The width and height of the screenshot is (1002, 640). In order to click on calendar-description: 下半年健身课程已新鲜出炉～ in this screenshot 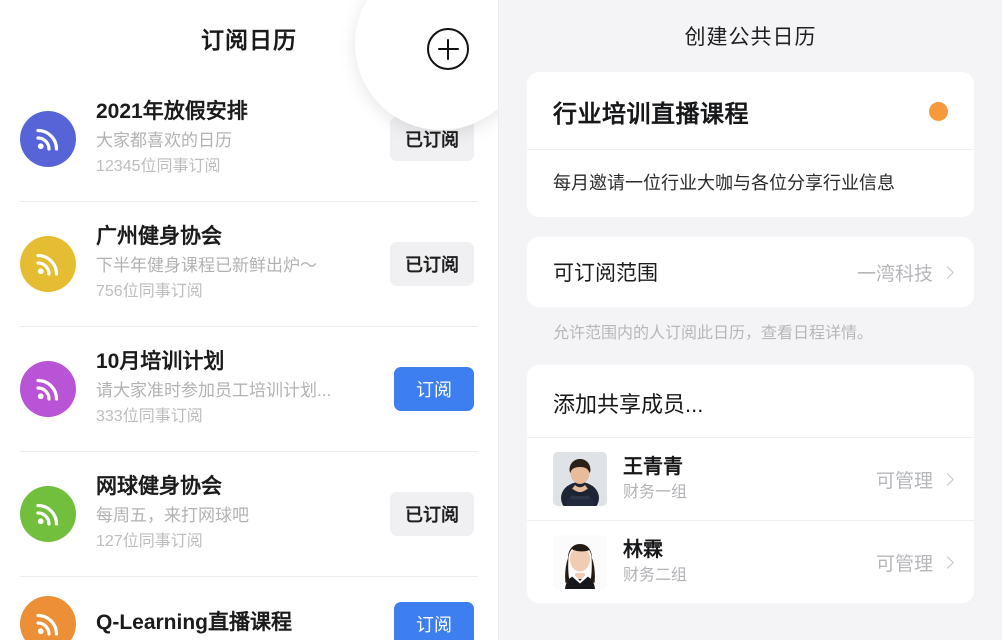, I will do `click(206, 266)`.